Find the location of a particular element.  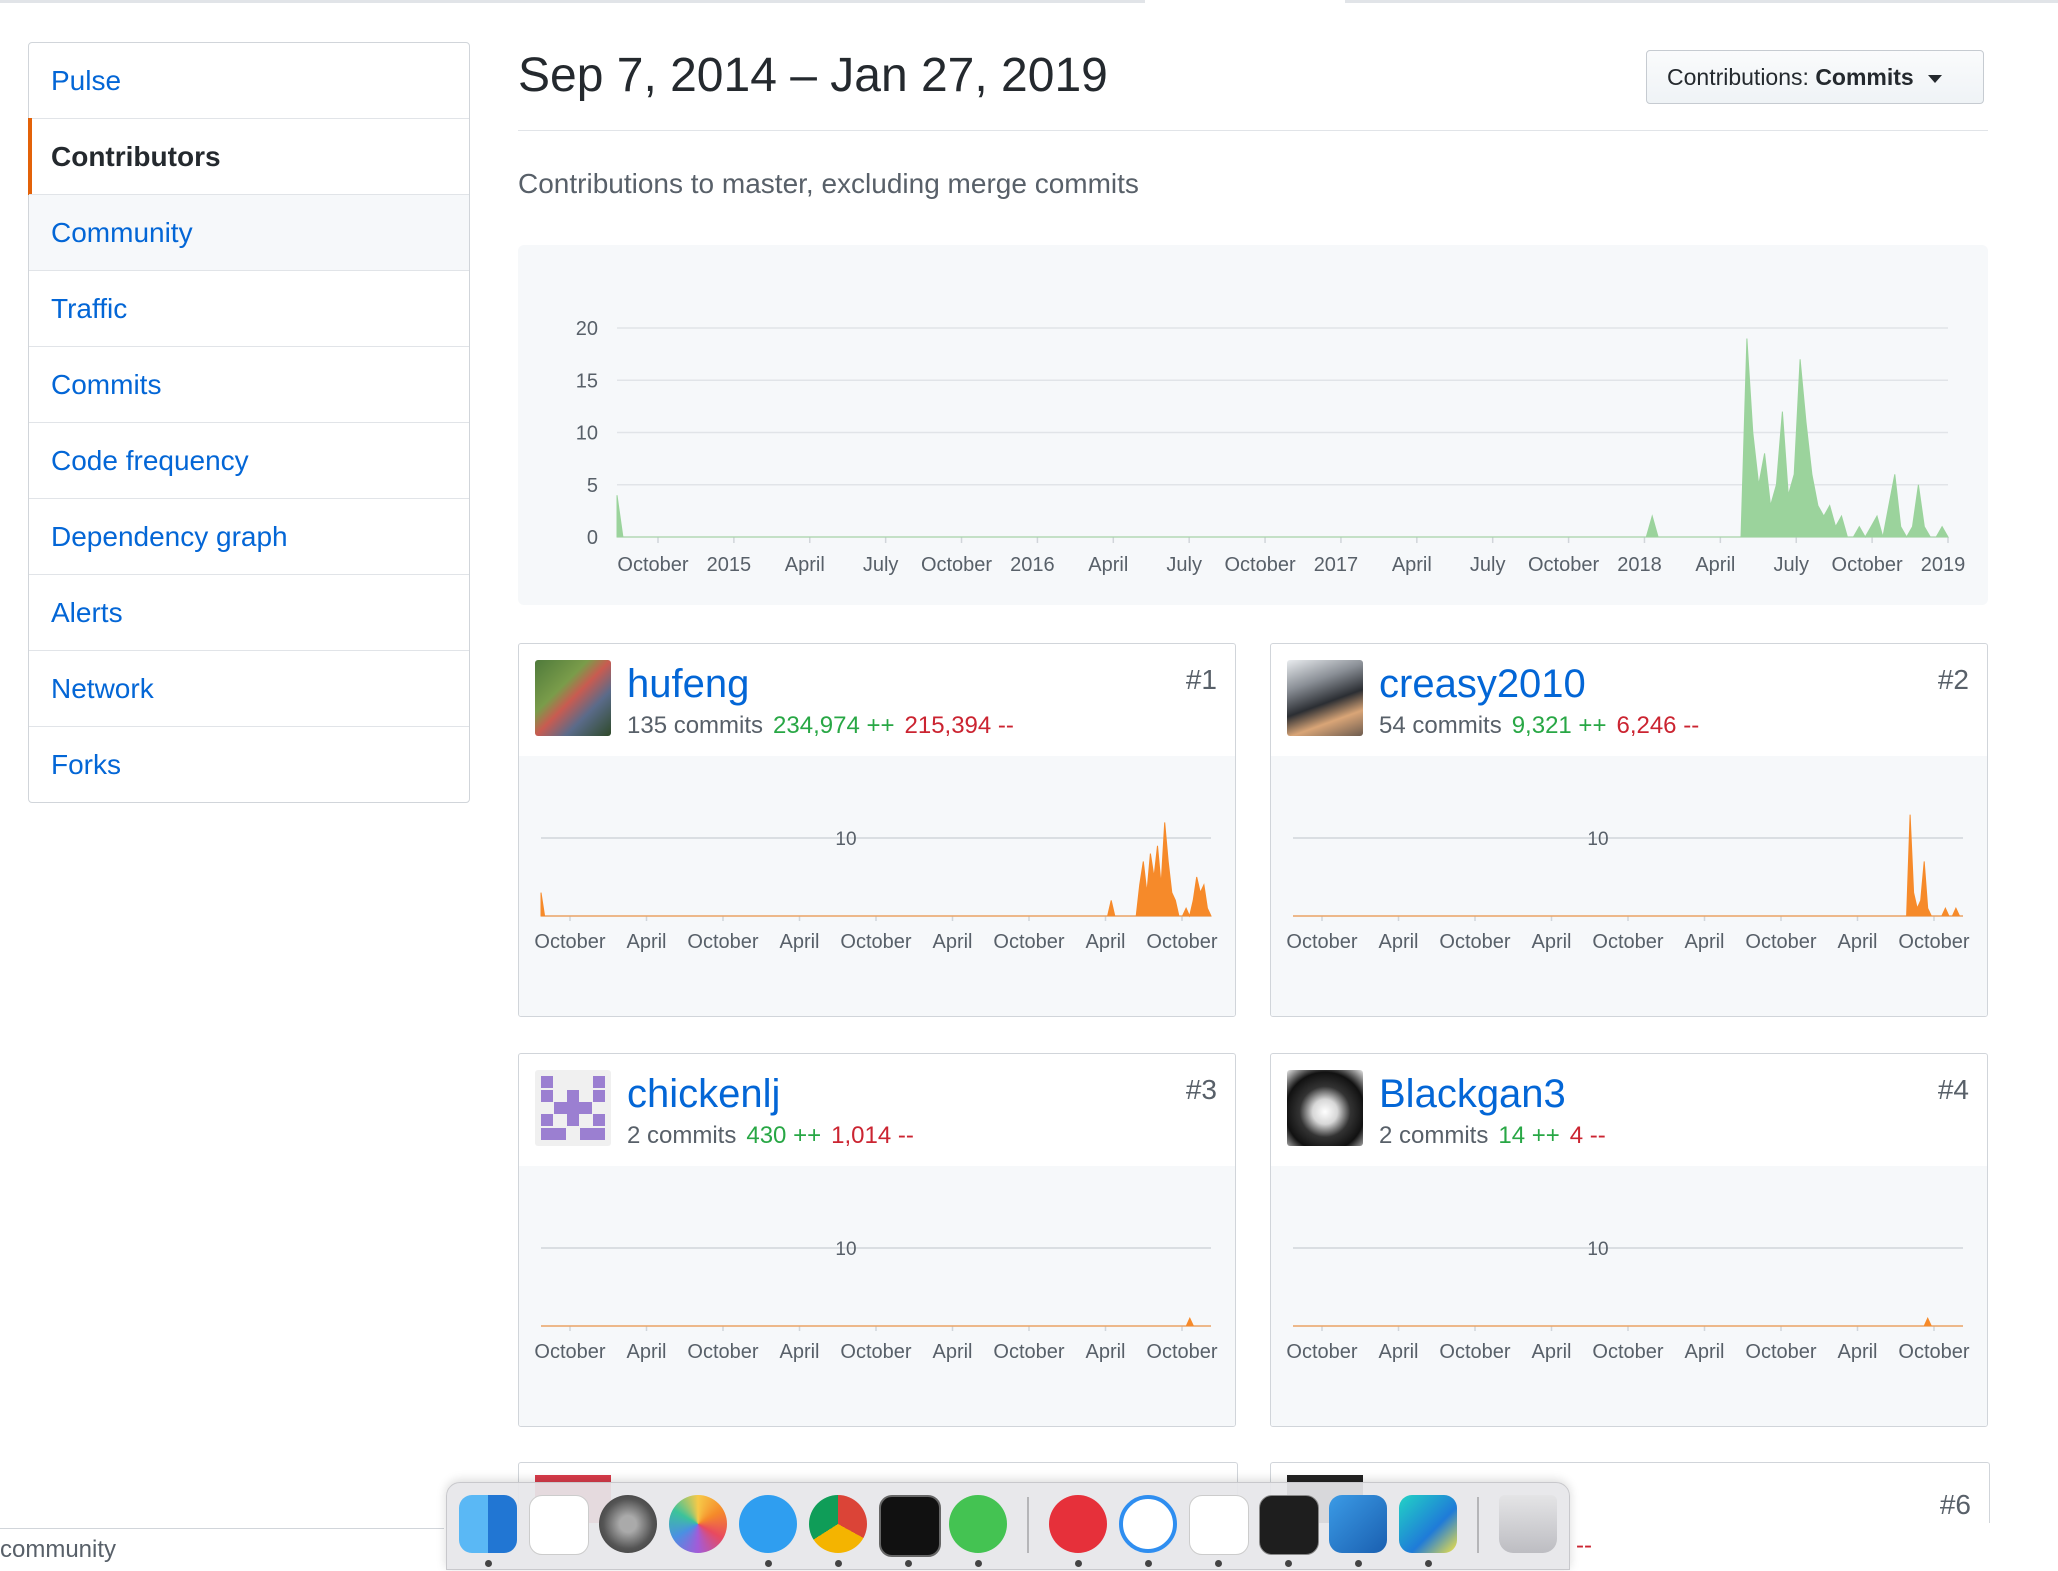

commit-count: 135 commits is located at coordinates (695, 725).